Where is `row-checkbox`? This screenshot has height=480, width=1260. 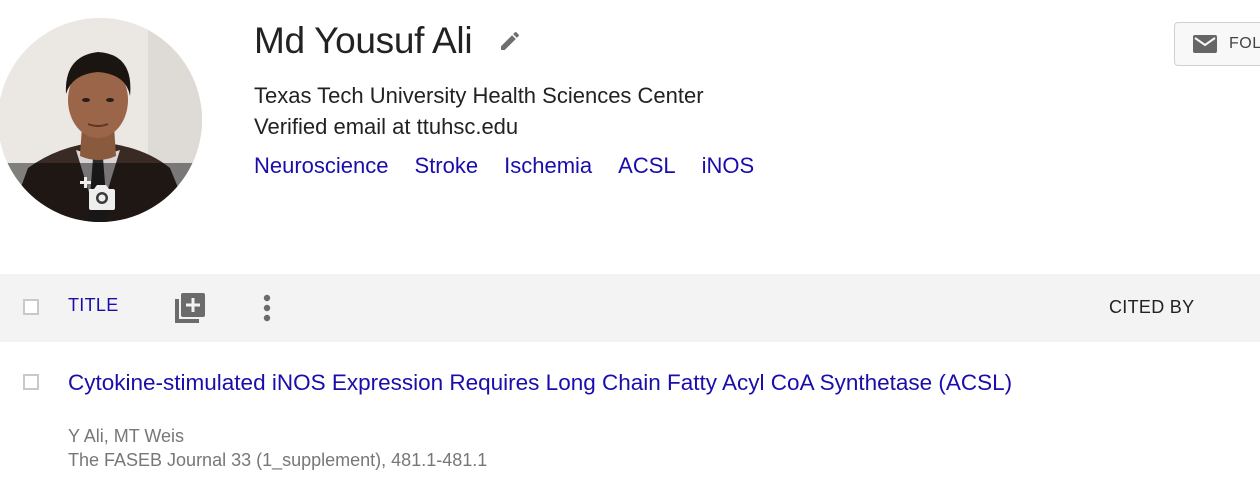
row-checkbox is located at coordinates (31, 382).